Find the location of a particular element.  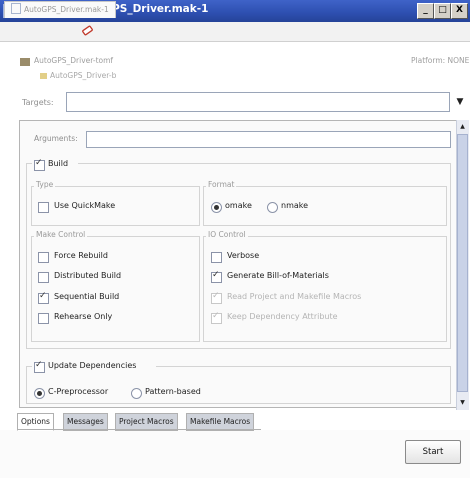

eraser-icon is located at coordinates (87, 30).